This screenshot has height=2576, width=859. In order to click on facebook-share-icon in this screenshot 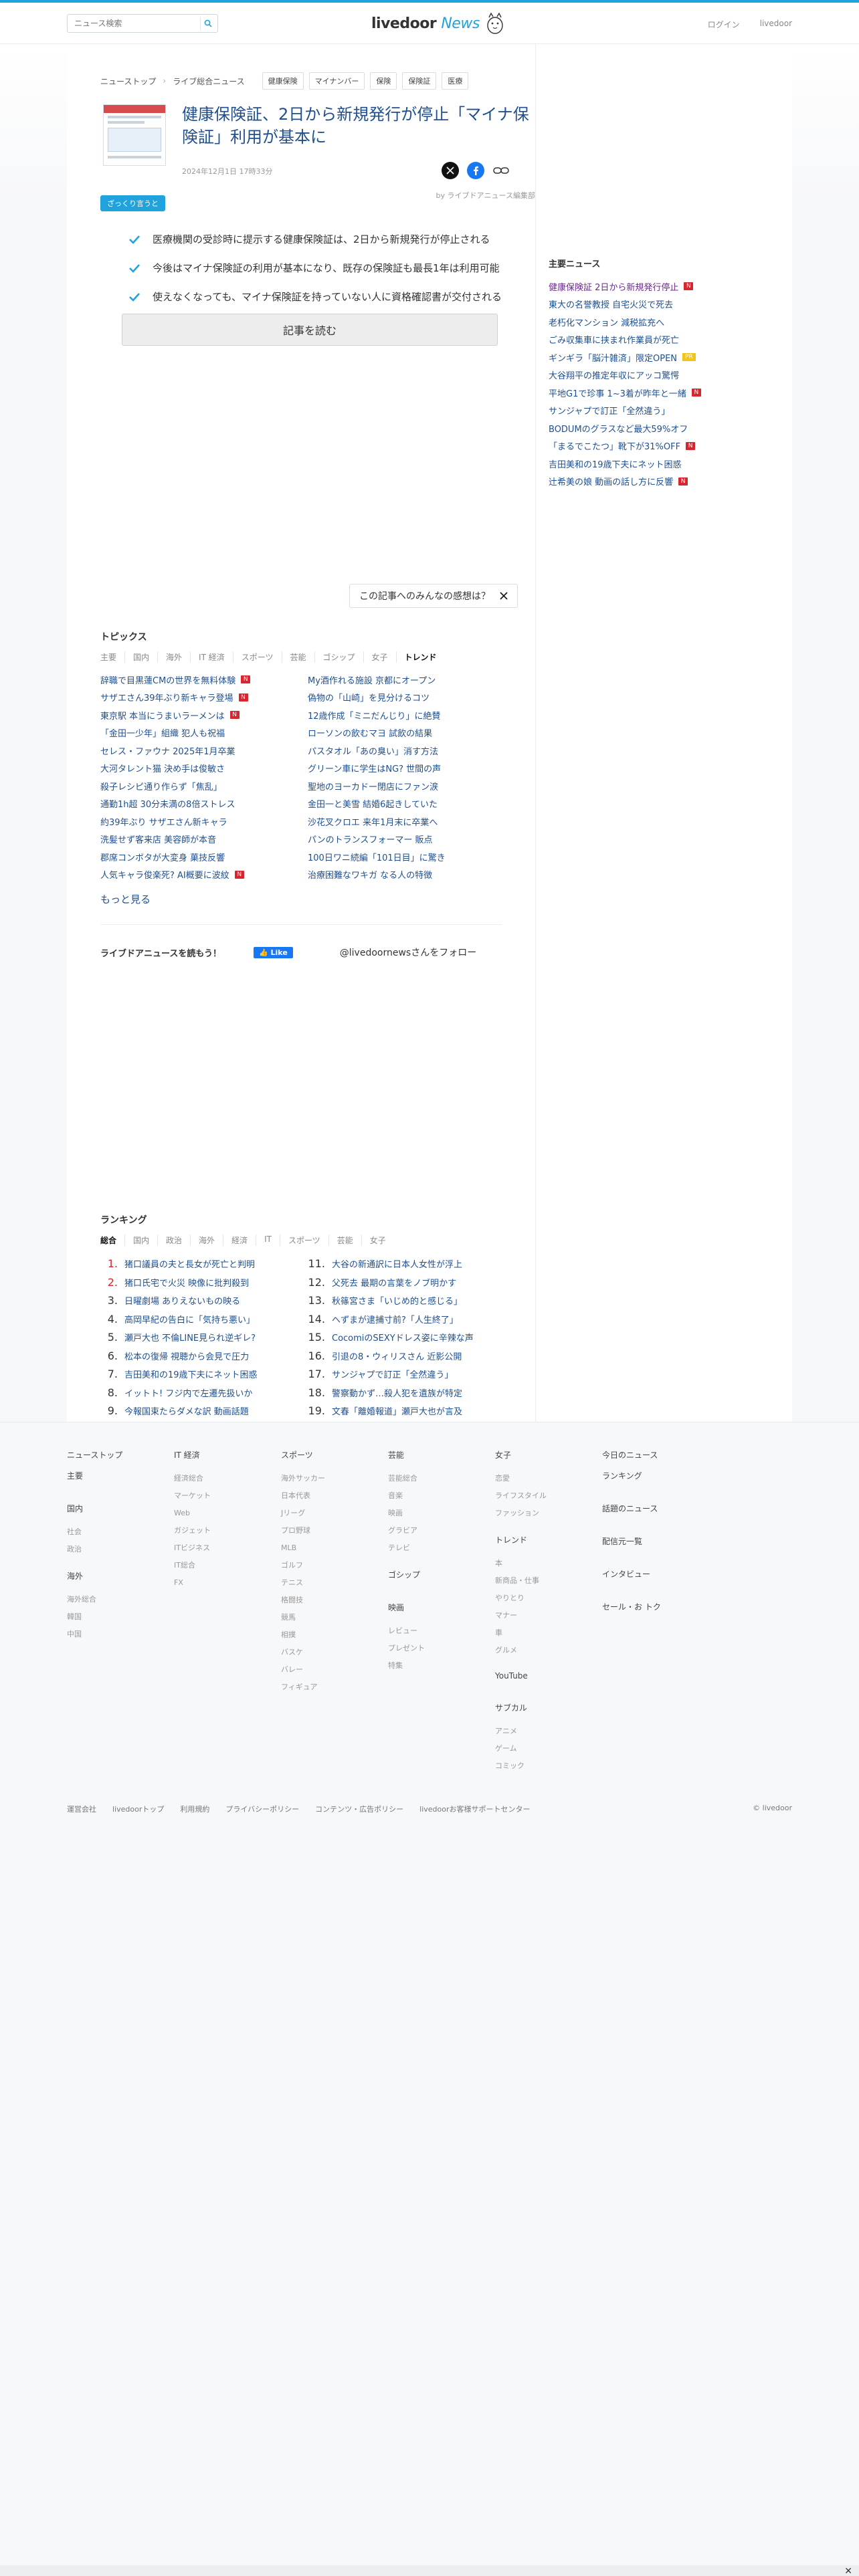, I will do `click(476, 170)`.